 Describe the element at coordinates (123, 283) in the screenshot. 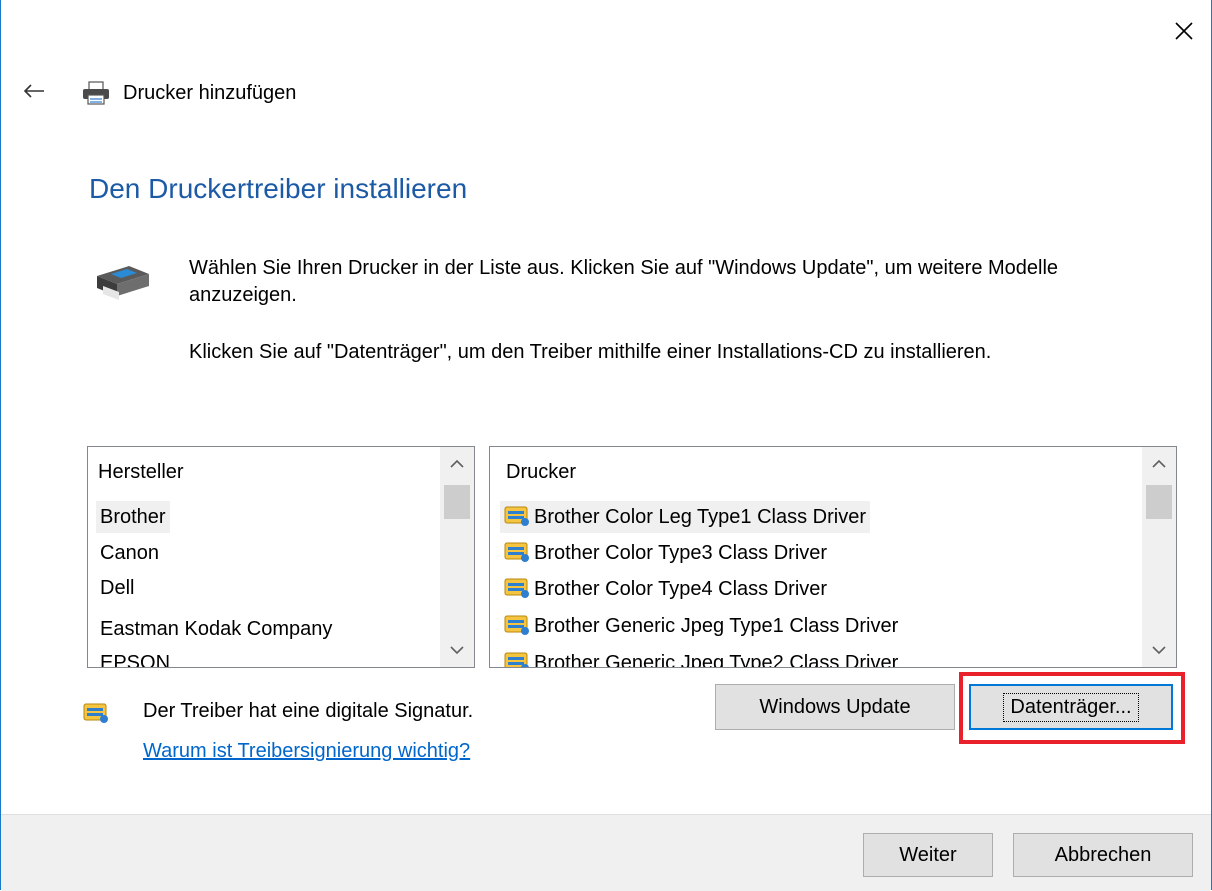

I see `printer-large-icon` at that location.